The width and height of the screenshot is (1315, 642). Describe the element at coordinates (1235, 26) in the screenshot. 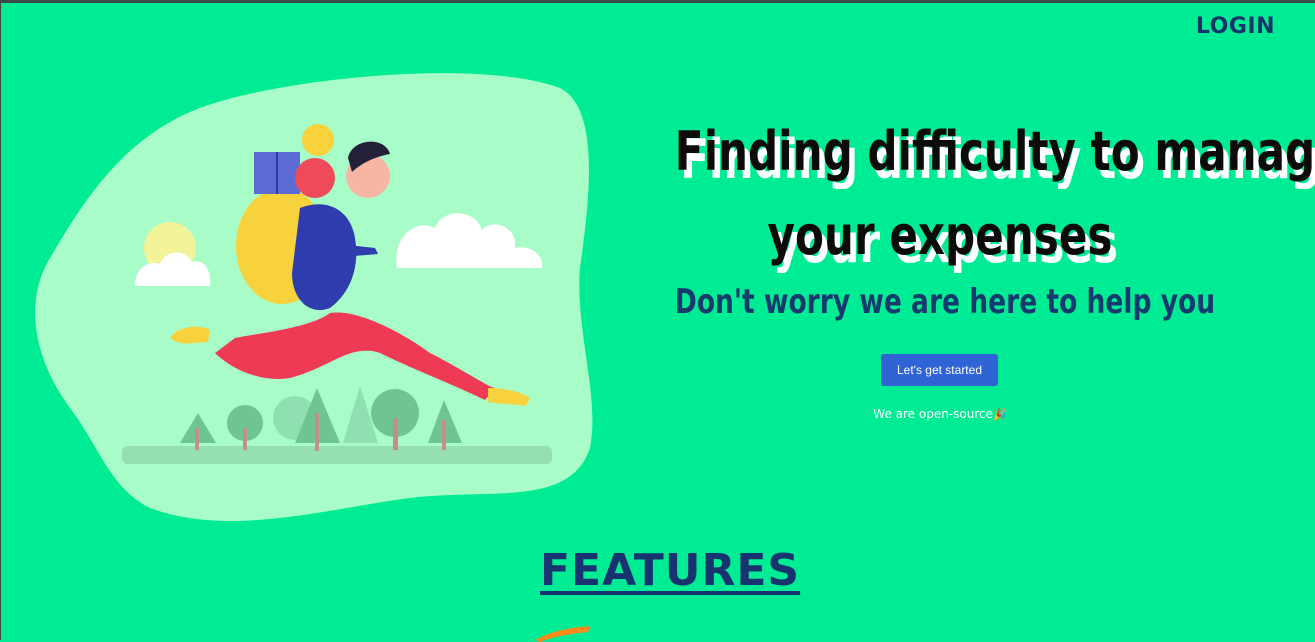

I see `login-link: LOGIN` at that location.